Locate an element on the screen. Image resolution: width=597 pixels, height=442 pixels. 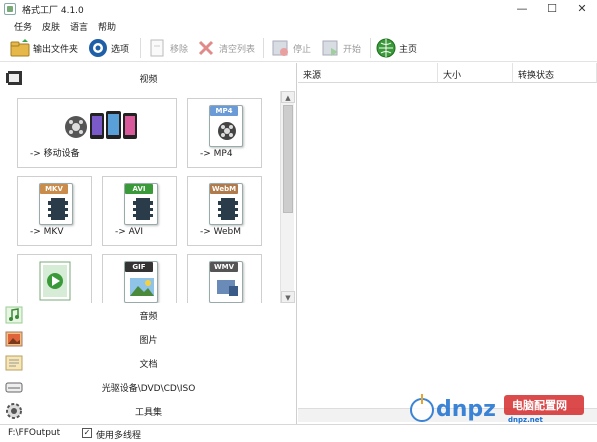
column-header-size: 大小 is located at coordinates (475, 73).